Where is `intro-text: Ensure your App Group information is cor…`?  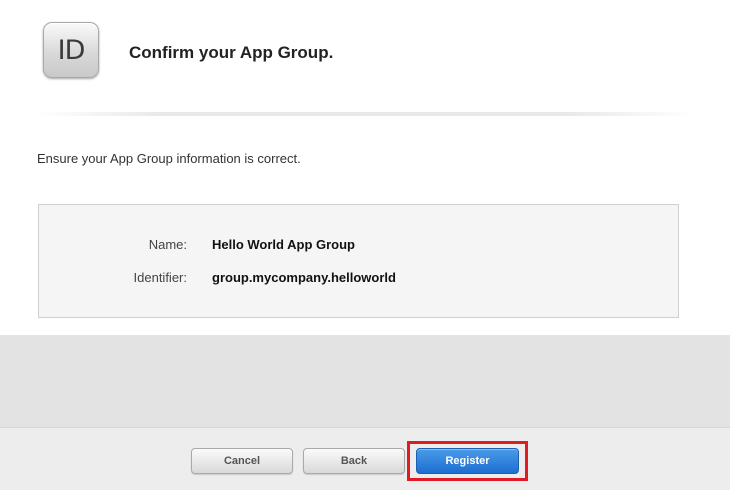 intro-text: Ensure your App Group information is cor… is located at coordinates (169, 158).